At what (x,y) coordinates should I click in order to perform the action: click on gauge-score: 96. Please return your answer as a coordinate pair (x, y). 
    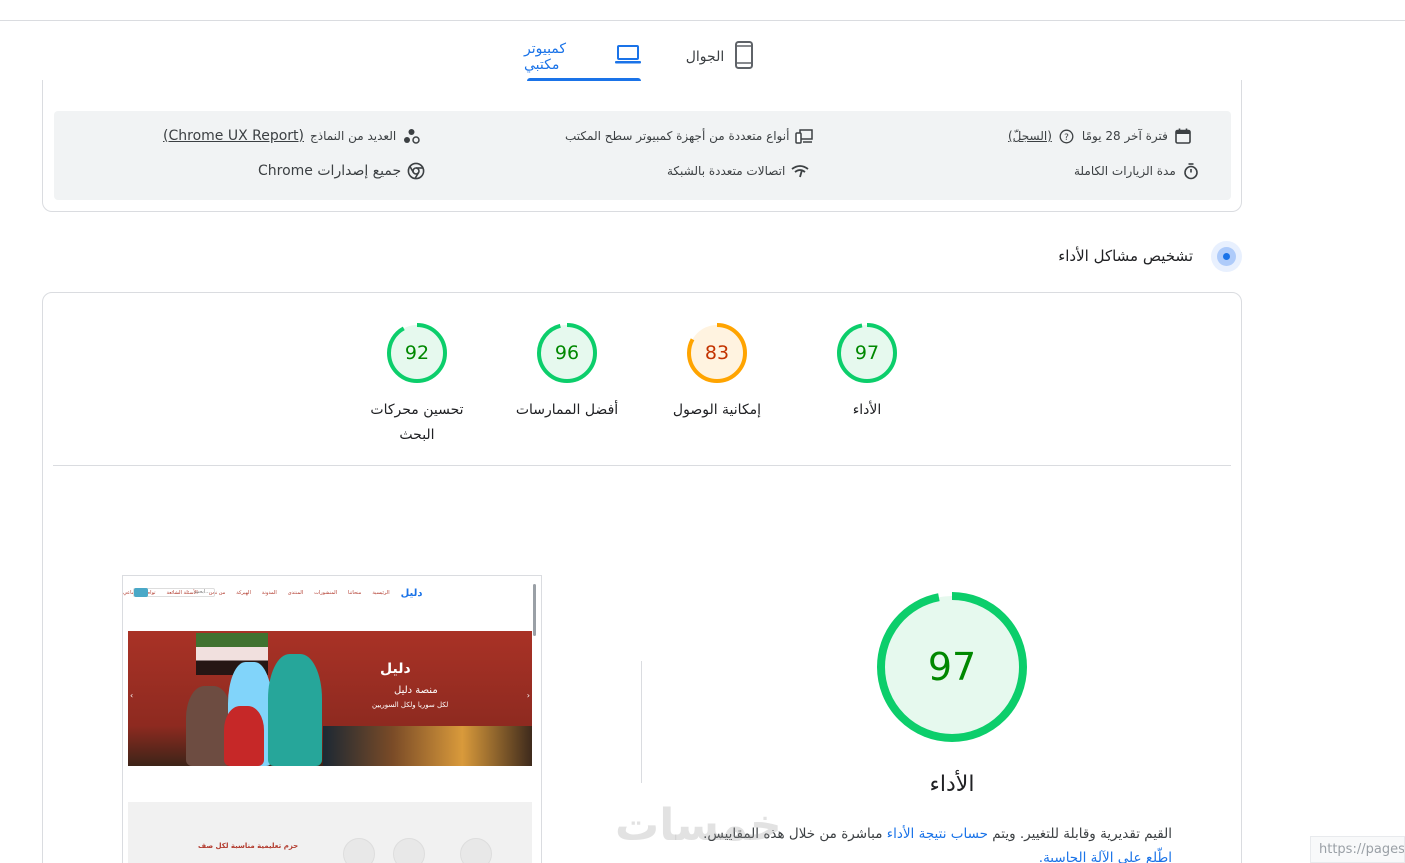
    Looking at the image, I should click on (567, 353).